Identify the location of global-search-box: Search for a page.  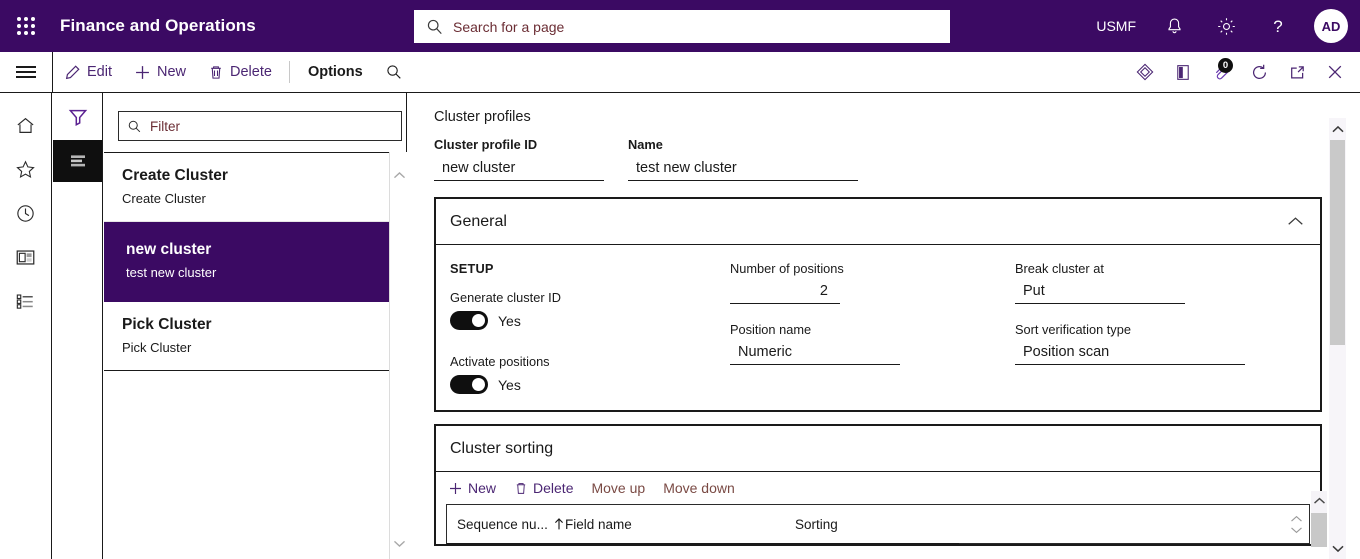
(682, 26).